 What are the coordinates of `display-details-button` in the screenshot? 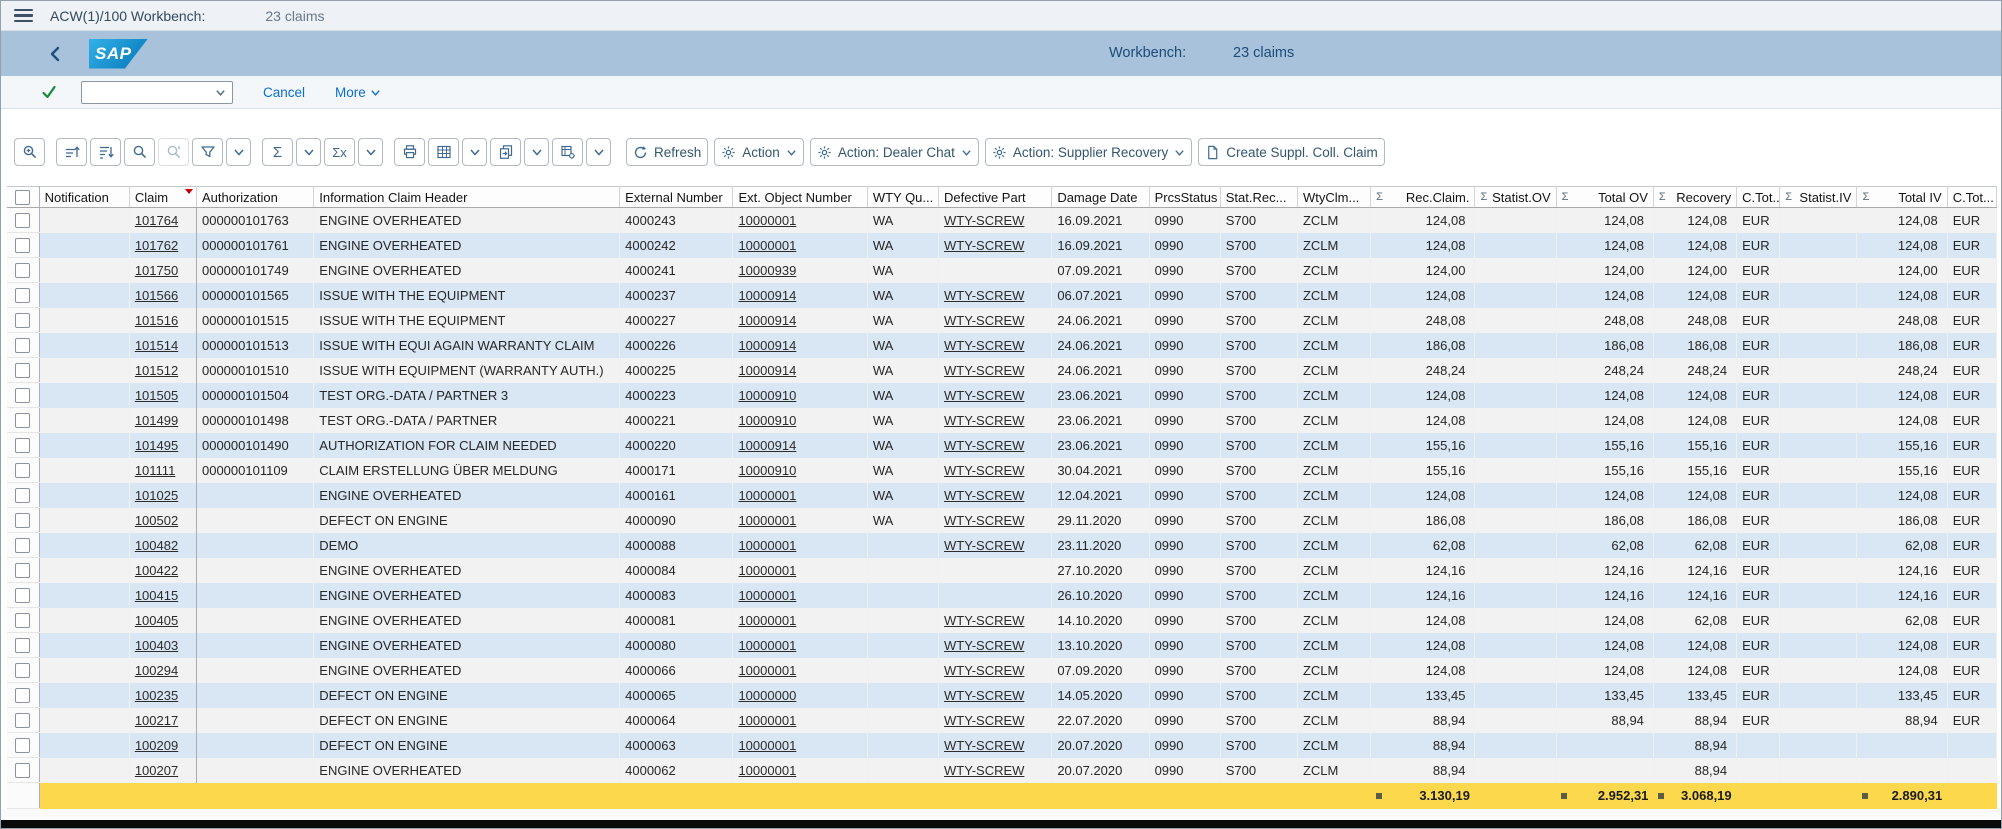 It's located at (29, 152).